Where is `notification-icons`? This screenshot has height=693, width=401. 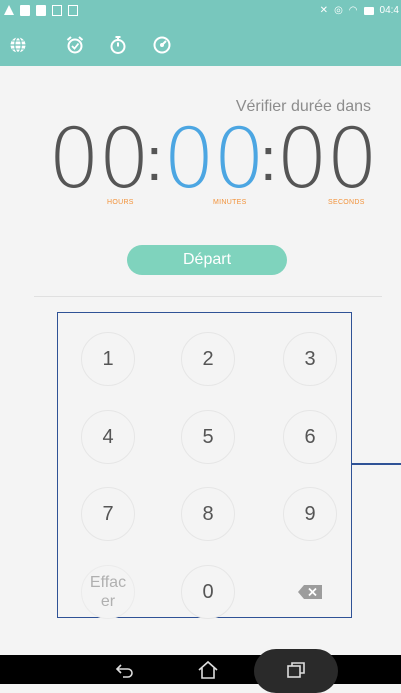
notification-icons is located at coordinates (41, 10).